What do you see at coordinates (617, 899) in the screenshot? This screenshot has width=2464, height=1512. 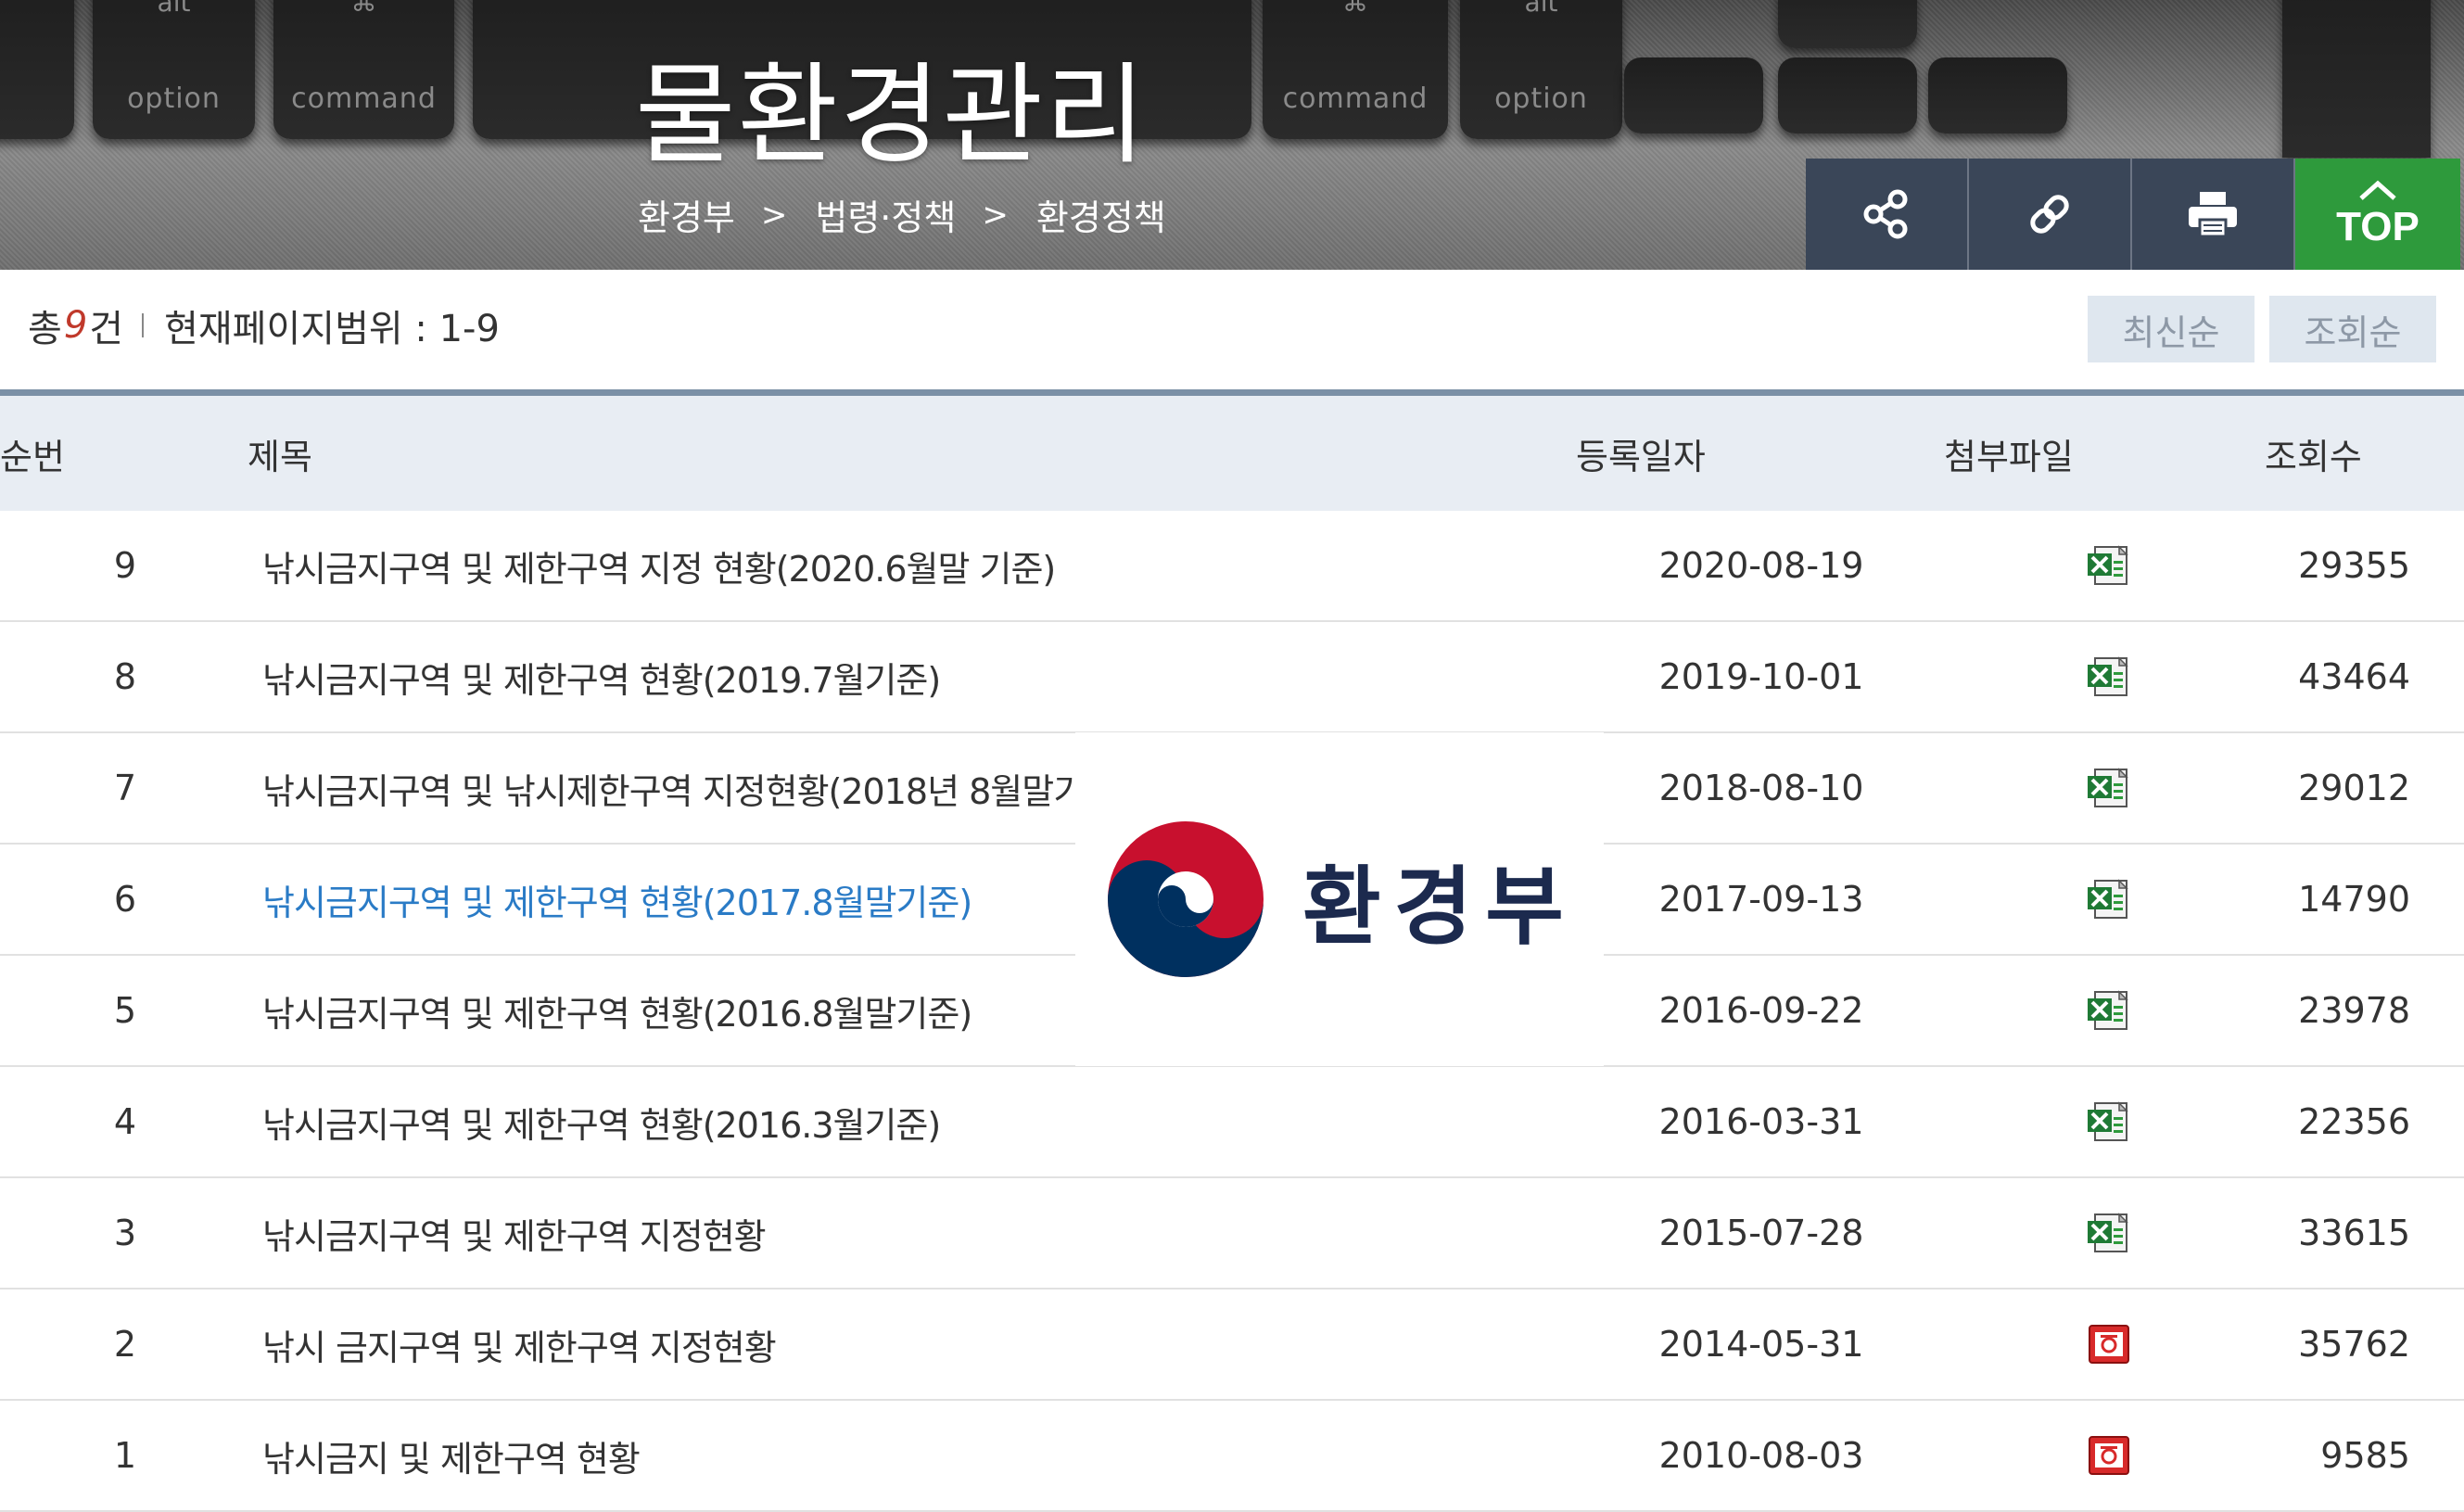 I see `row-title-link: 낚시금지구역 및 제한구역 현황(2017.8월말기준)` at bounding box center [617, 899].